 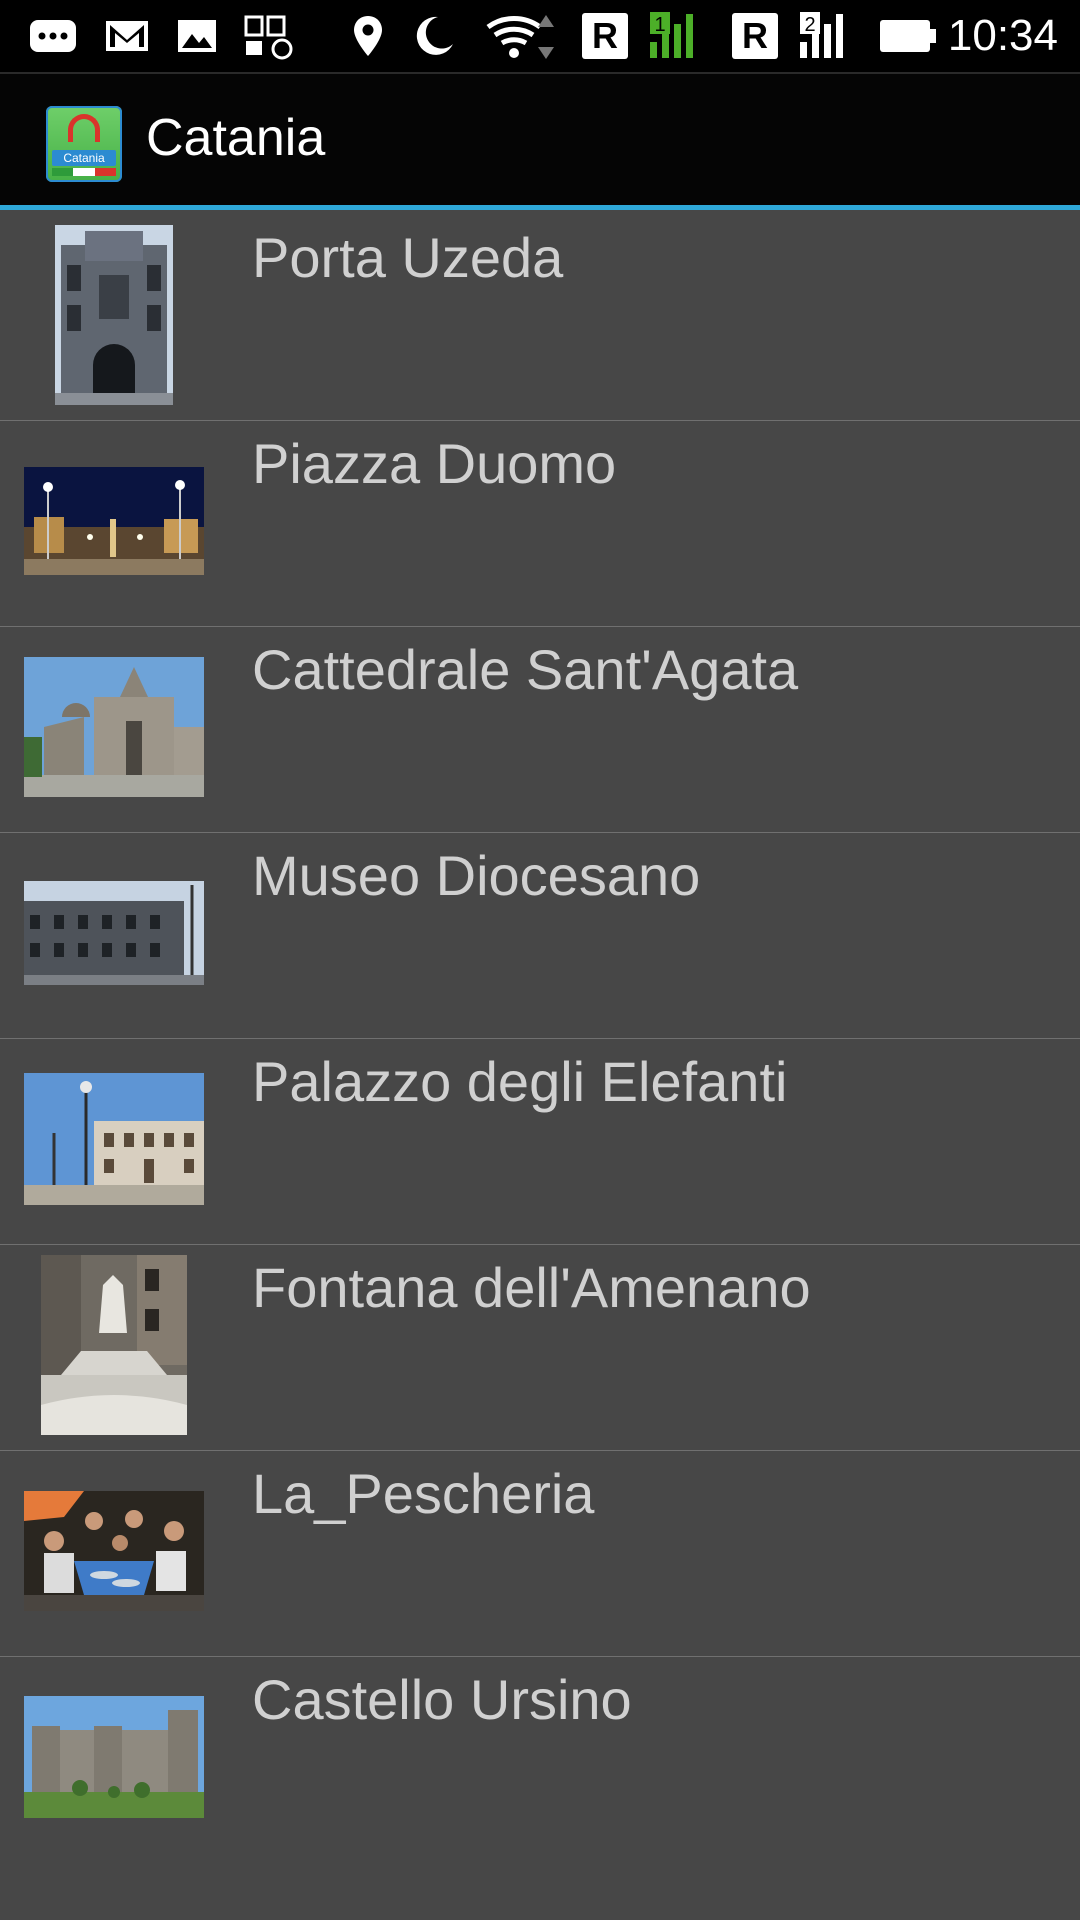 I want to click on location-icon, so click(x=368, y=36).